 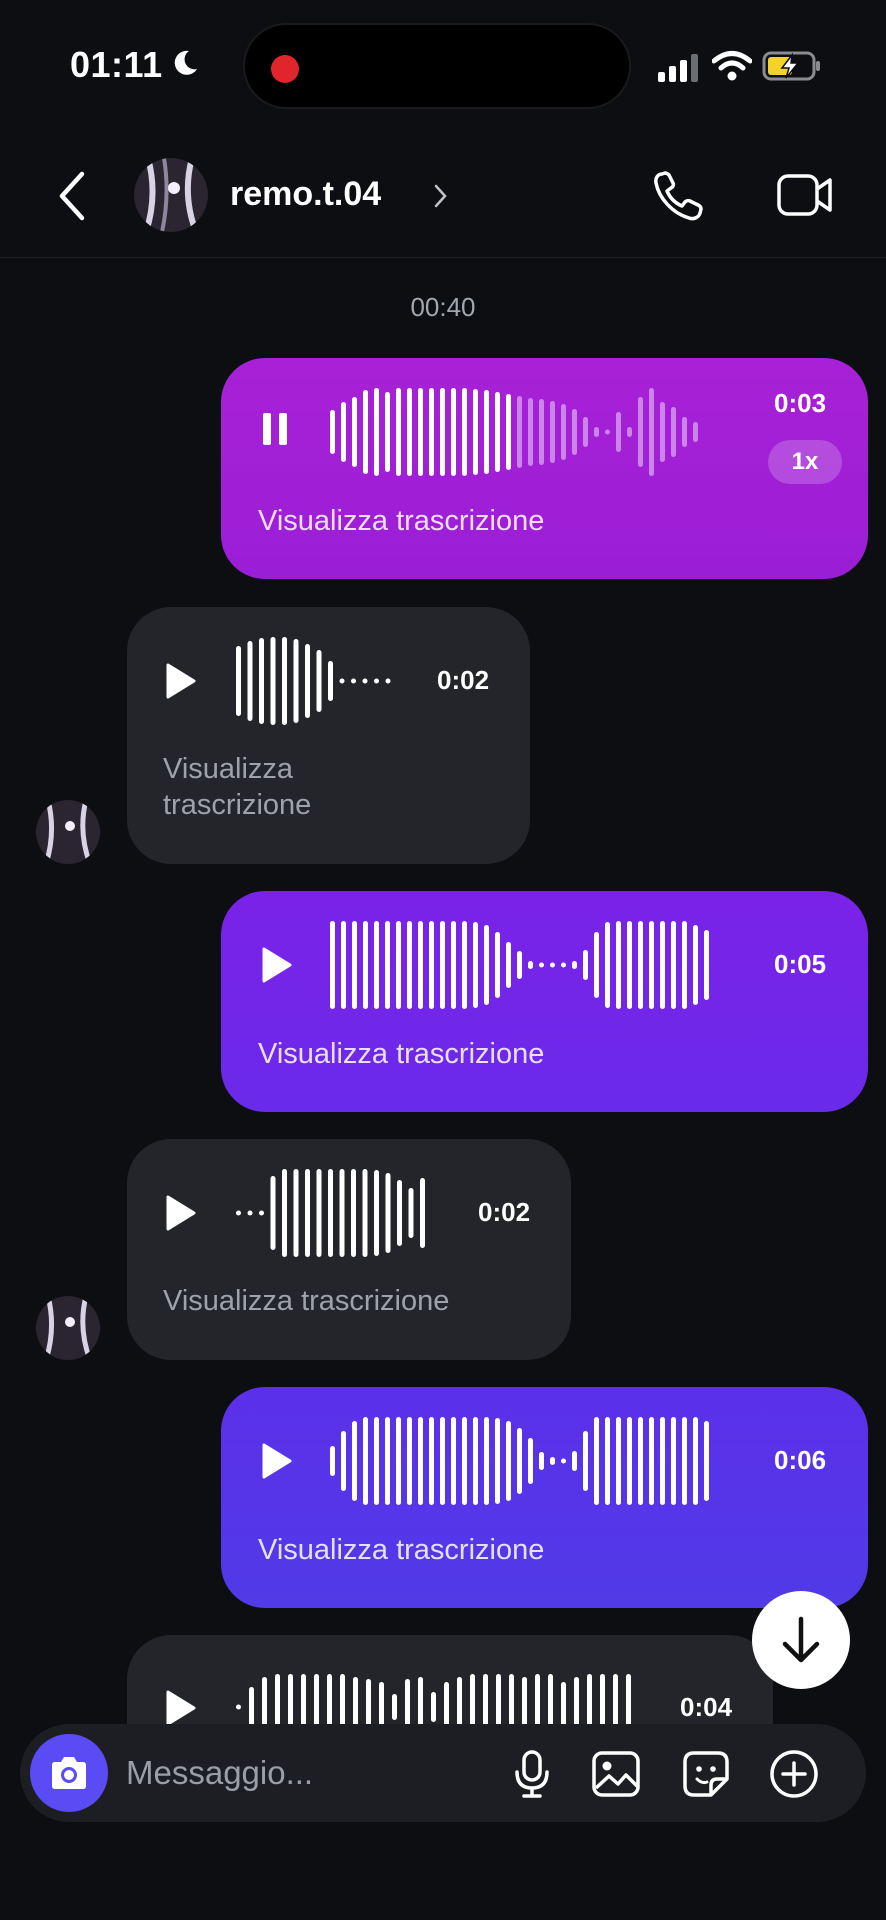 What do you see at coordinates (678, 68) in the screenshot?
I see `signal-icon` at bounding box center [678, 68].